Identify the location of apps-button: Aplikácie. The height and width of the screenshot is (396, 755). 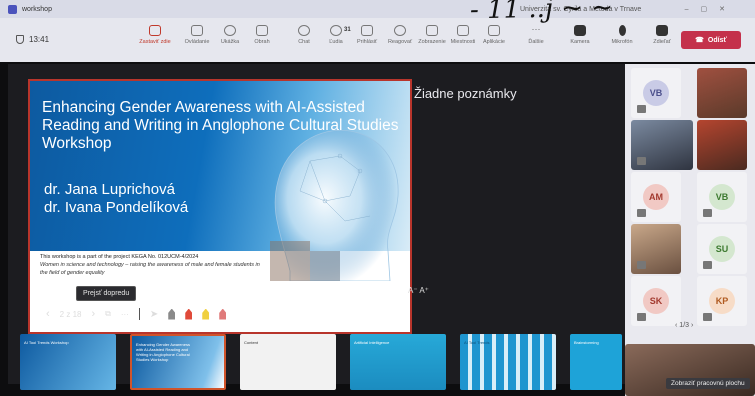
(494, 35).